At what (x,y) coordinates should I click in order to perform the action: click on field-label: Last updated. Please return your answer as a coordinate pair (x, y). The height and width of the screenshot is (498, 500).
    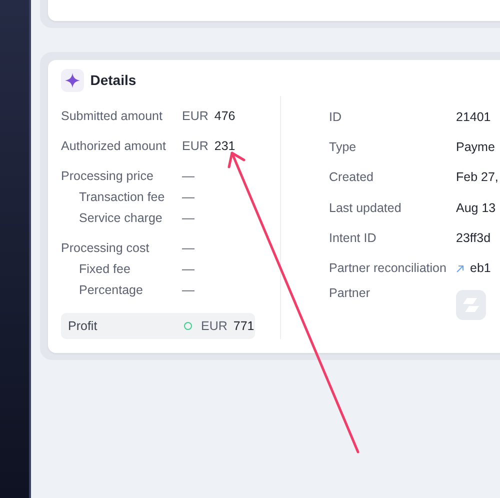
    Looking at the image, I should click on (365, 208).